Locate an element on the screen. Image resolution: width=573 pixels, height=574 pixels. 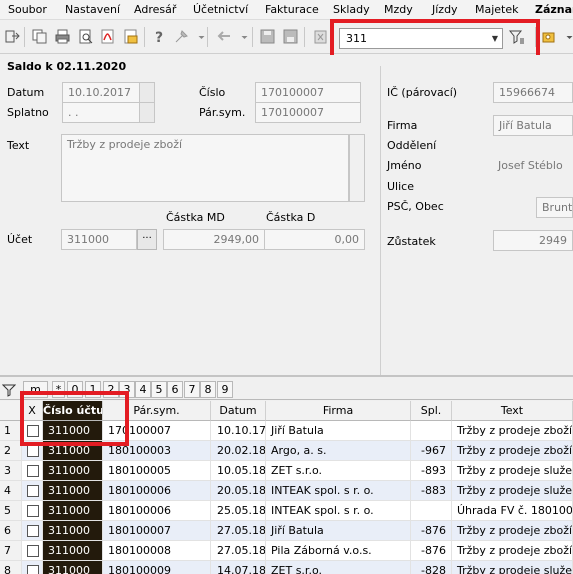
cell-firma: Jiří Batula is located at coordinates (338, 431).